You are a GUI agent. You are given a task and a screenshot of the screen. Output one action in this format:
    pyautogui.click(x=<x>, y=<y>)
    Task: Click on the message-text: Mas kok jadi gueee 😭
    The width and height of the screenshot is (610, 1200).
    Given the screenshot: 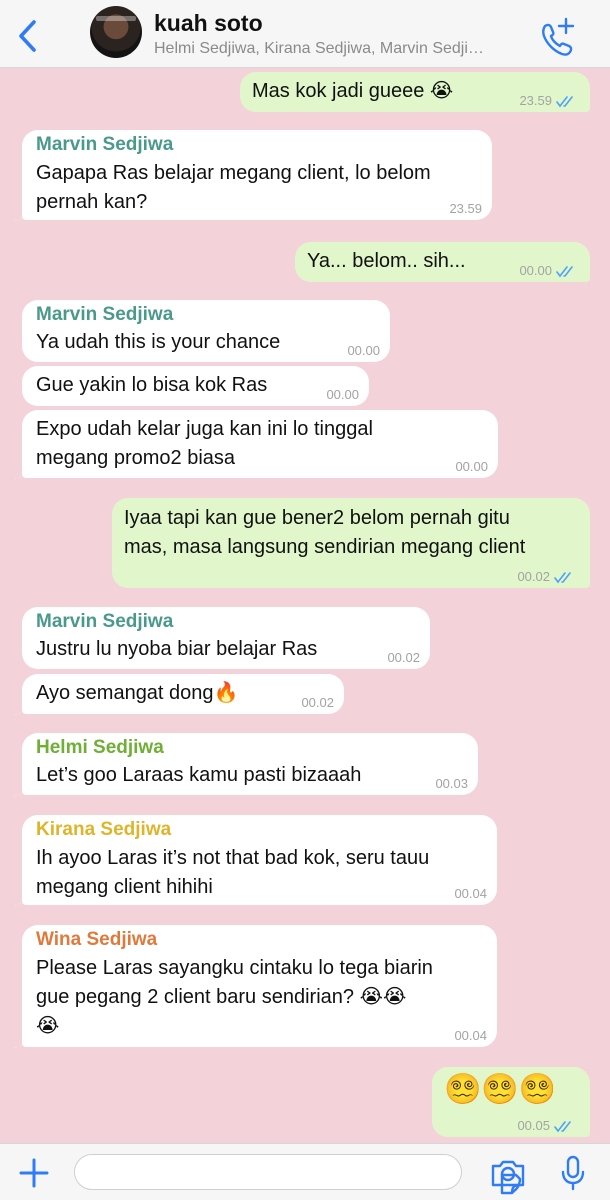 What is the action you would take?
    pyautogui.click(x=353, y=91)
    